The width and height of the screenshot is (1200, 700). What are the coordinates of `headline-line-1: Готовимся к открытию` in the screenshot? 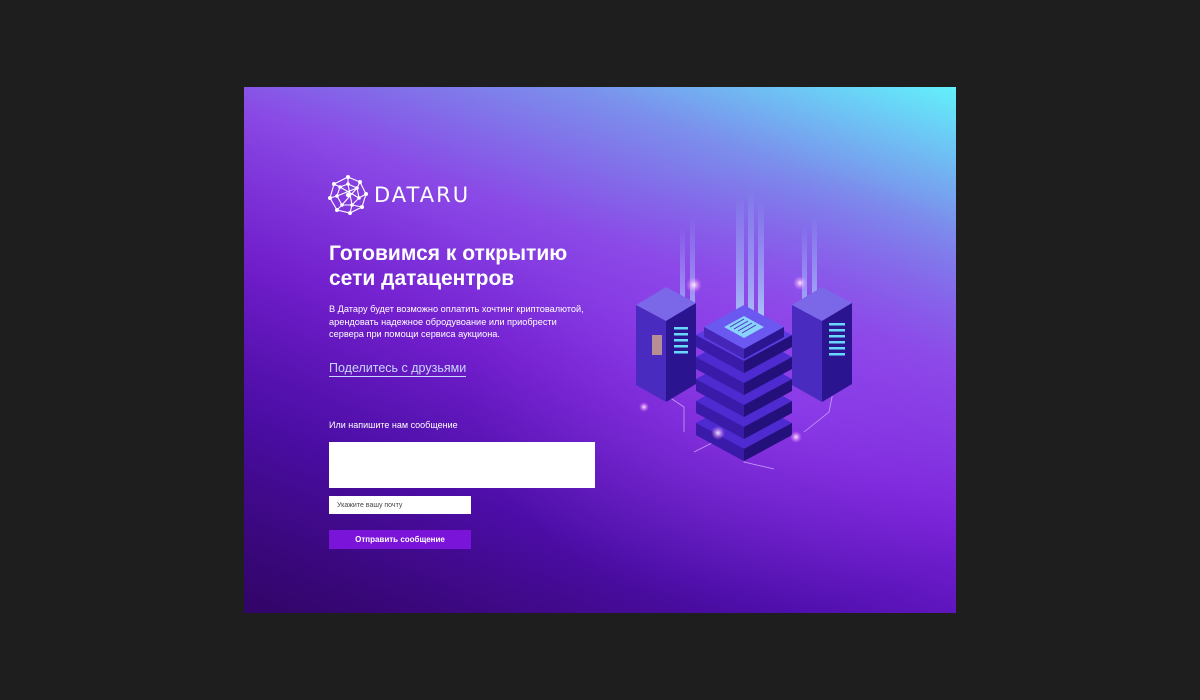 It's located at (448, 253).